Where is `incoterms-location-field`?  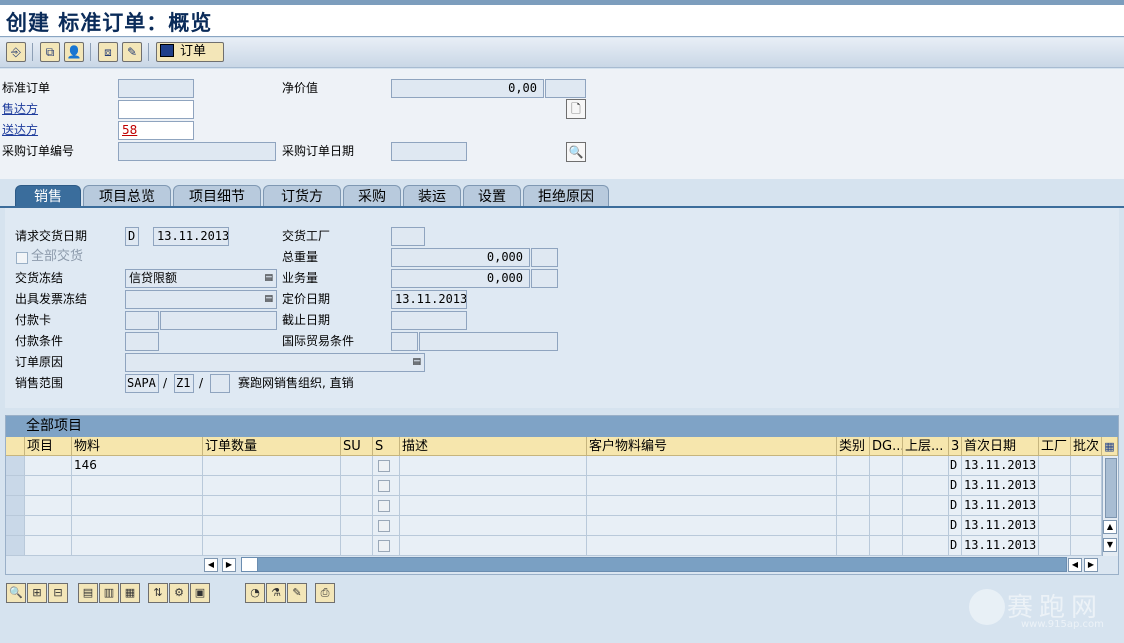
incoterms-location-field is located at coordinates (488, 341).